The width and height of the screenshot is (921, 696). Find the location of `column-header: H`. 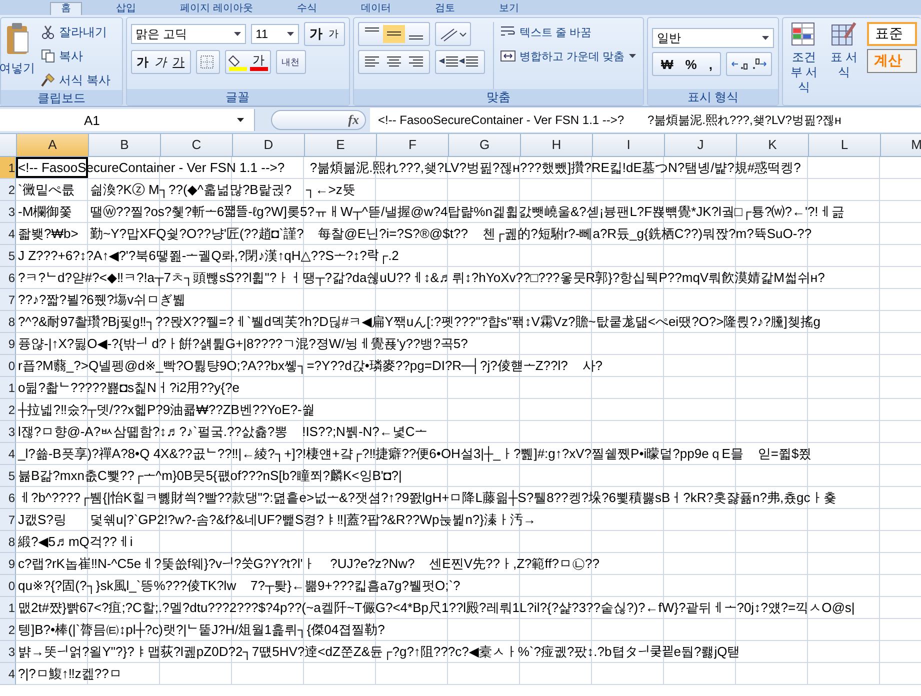

column-header: H is located at coordinates (557, 145).